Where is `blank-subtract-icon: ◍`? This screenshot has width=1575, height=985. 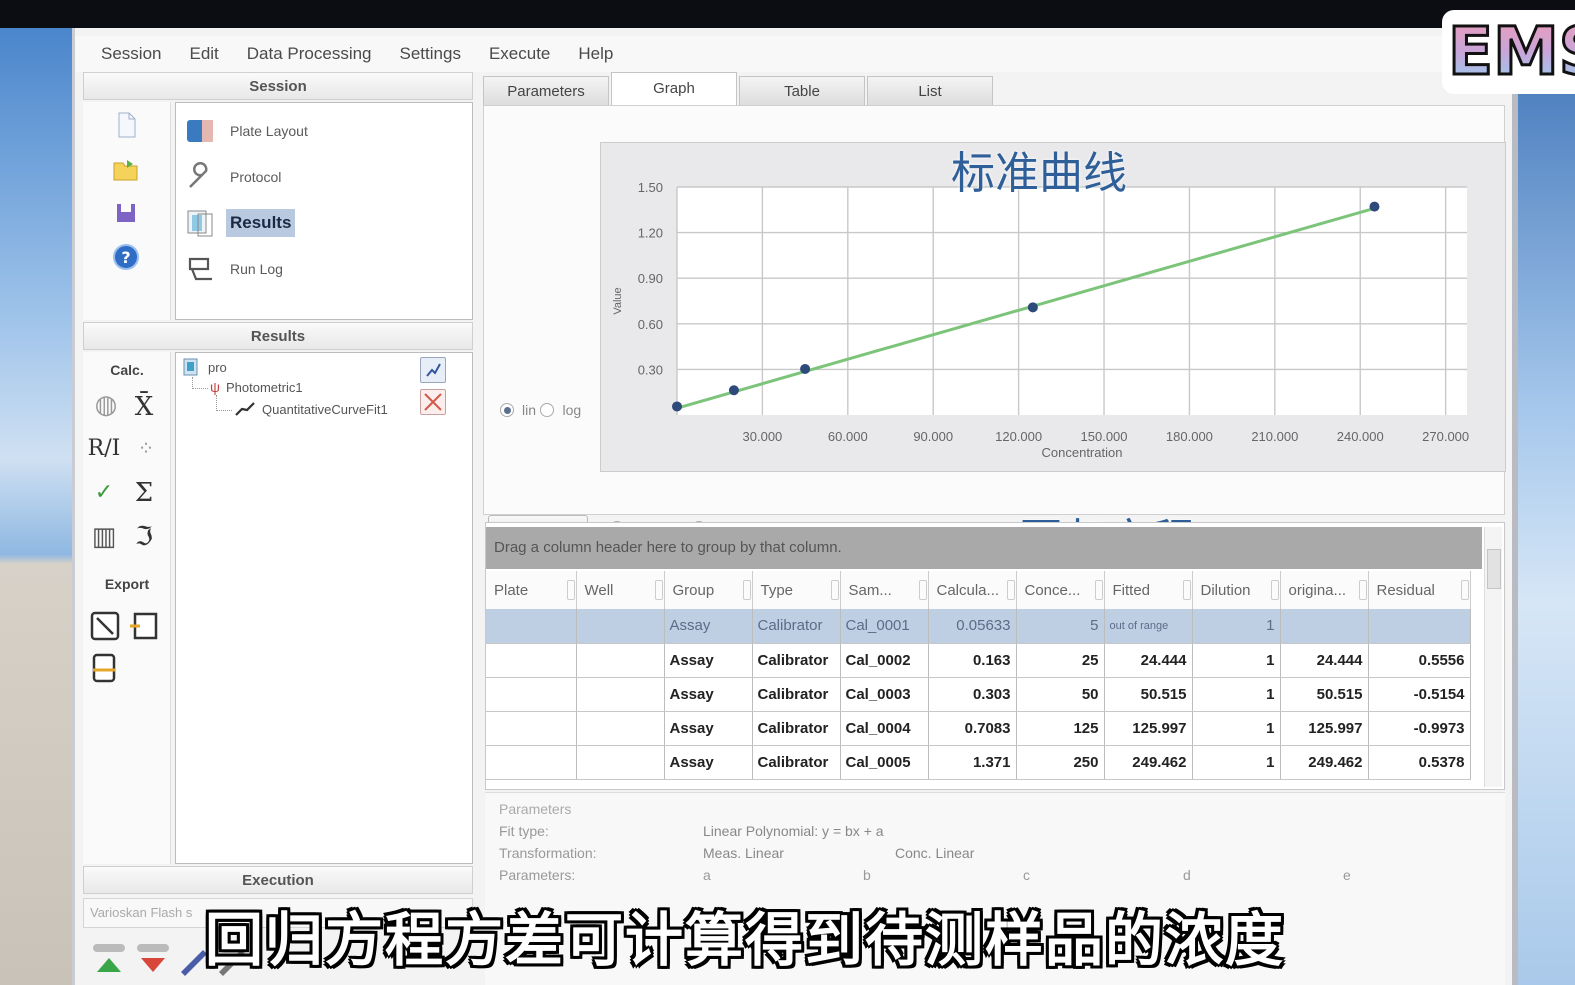
blank-subtract-icon: ◍ is located at coordinates (106, 405).